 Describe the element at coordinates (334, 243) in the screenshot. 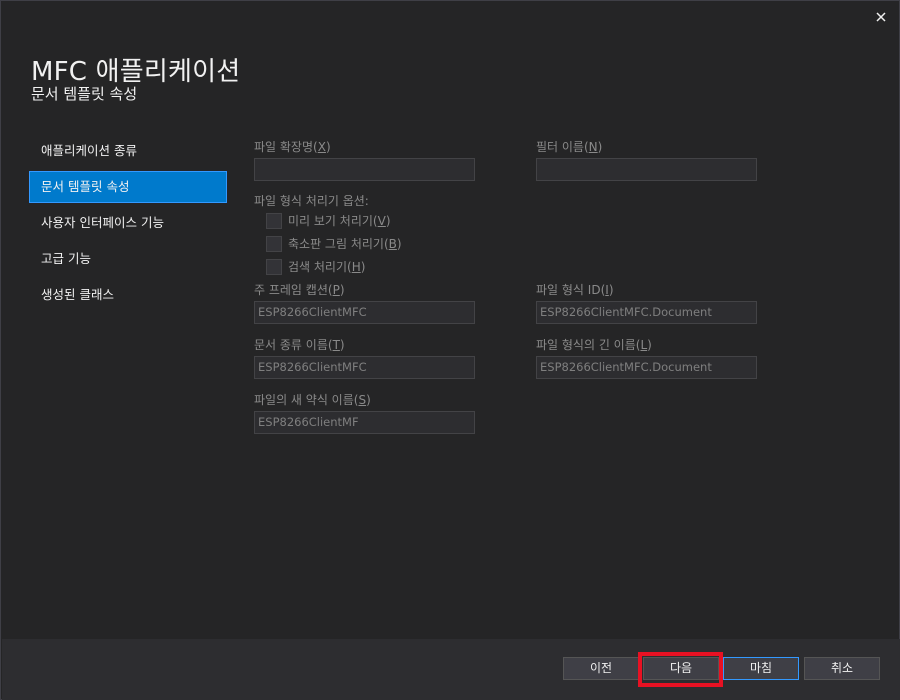

I see `thumbnail-handler-option: 축소판 그림 처리기(B)` at that location.